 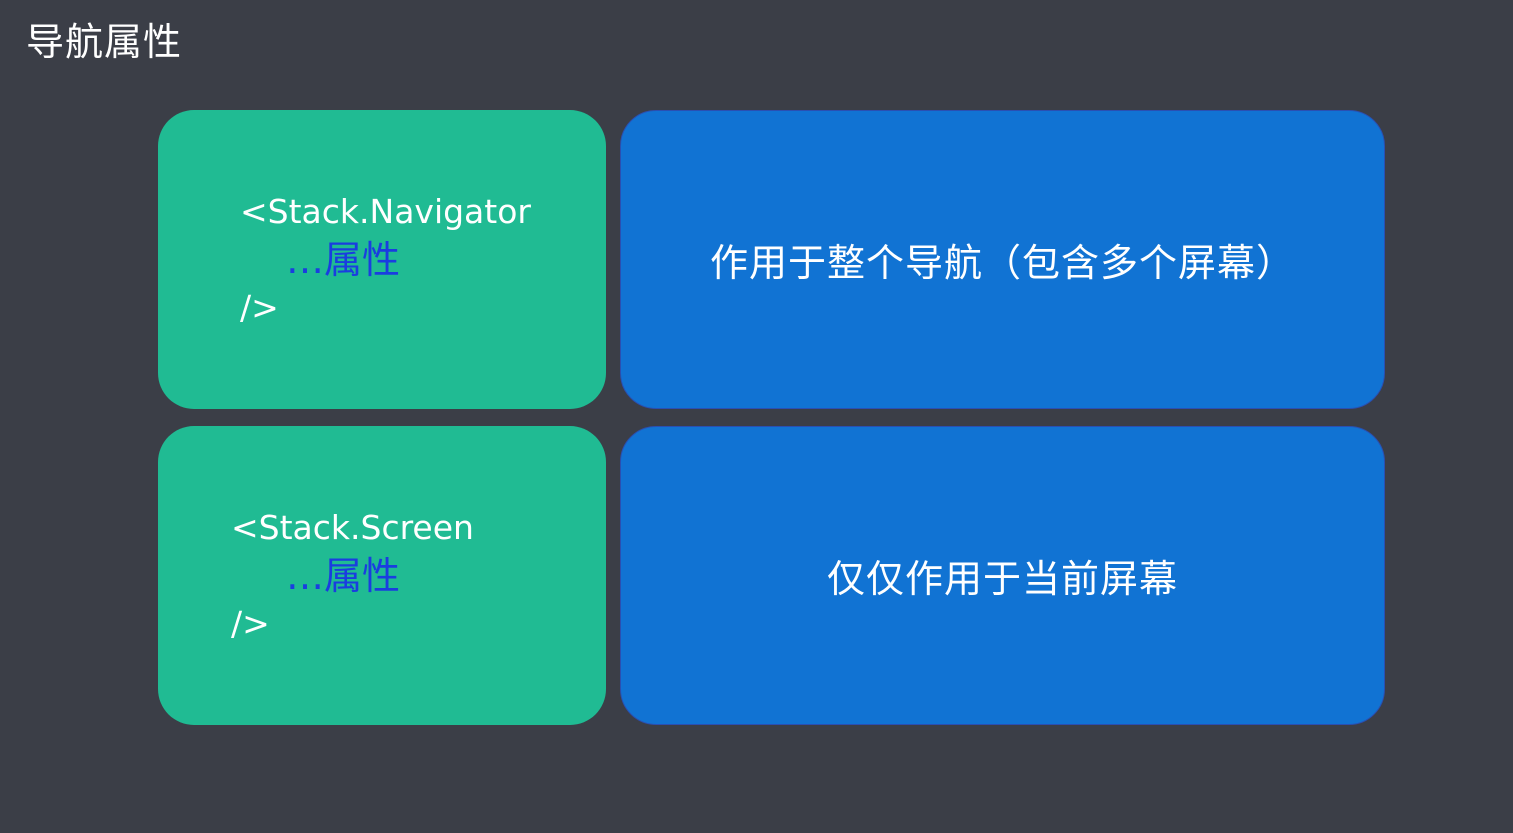 What do you see at coordinates (259, 307) in the screenshot?
I see `navigator-close-tag: />` at bounding box center [259, 307].